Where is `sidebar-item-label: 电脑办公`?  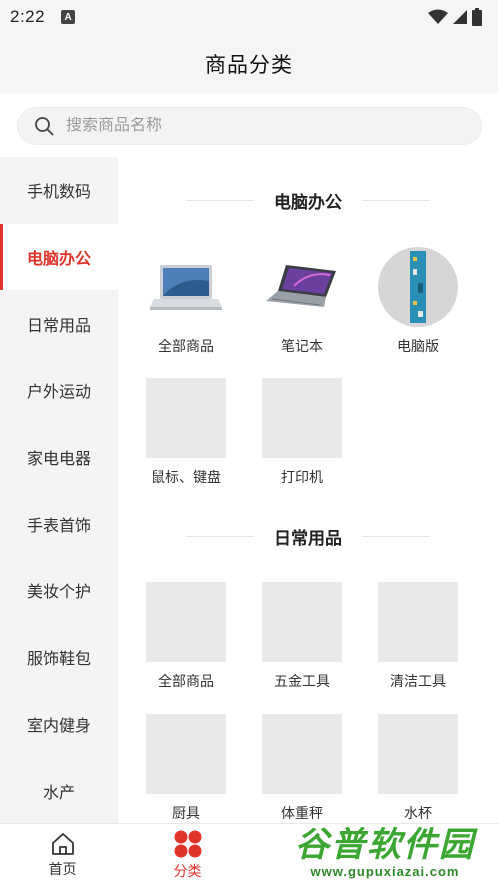
sidebar-item-label: 电脑办公 is located at coordinates (58, 260).